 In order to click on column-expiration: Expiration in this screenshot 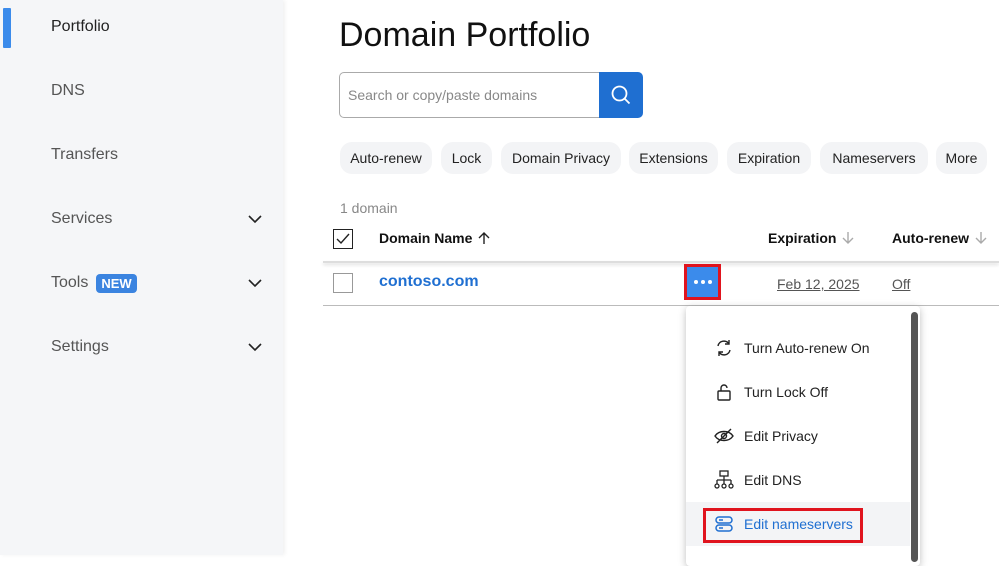, I will do `click(811, 238)`.